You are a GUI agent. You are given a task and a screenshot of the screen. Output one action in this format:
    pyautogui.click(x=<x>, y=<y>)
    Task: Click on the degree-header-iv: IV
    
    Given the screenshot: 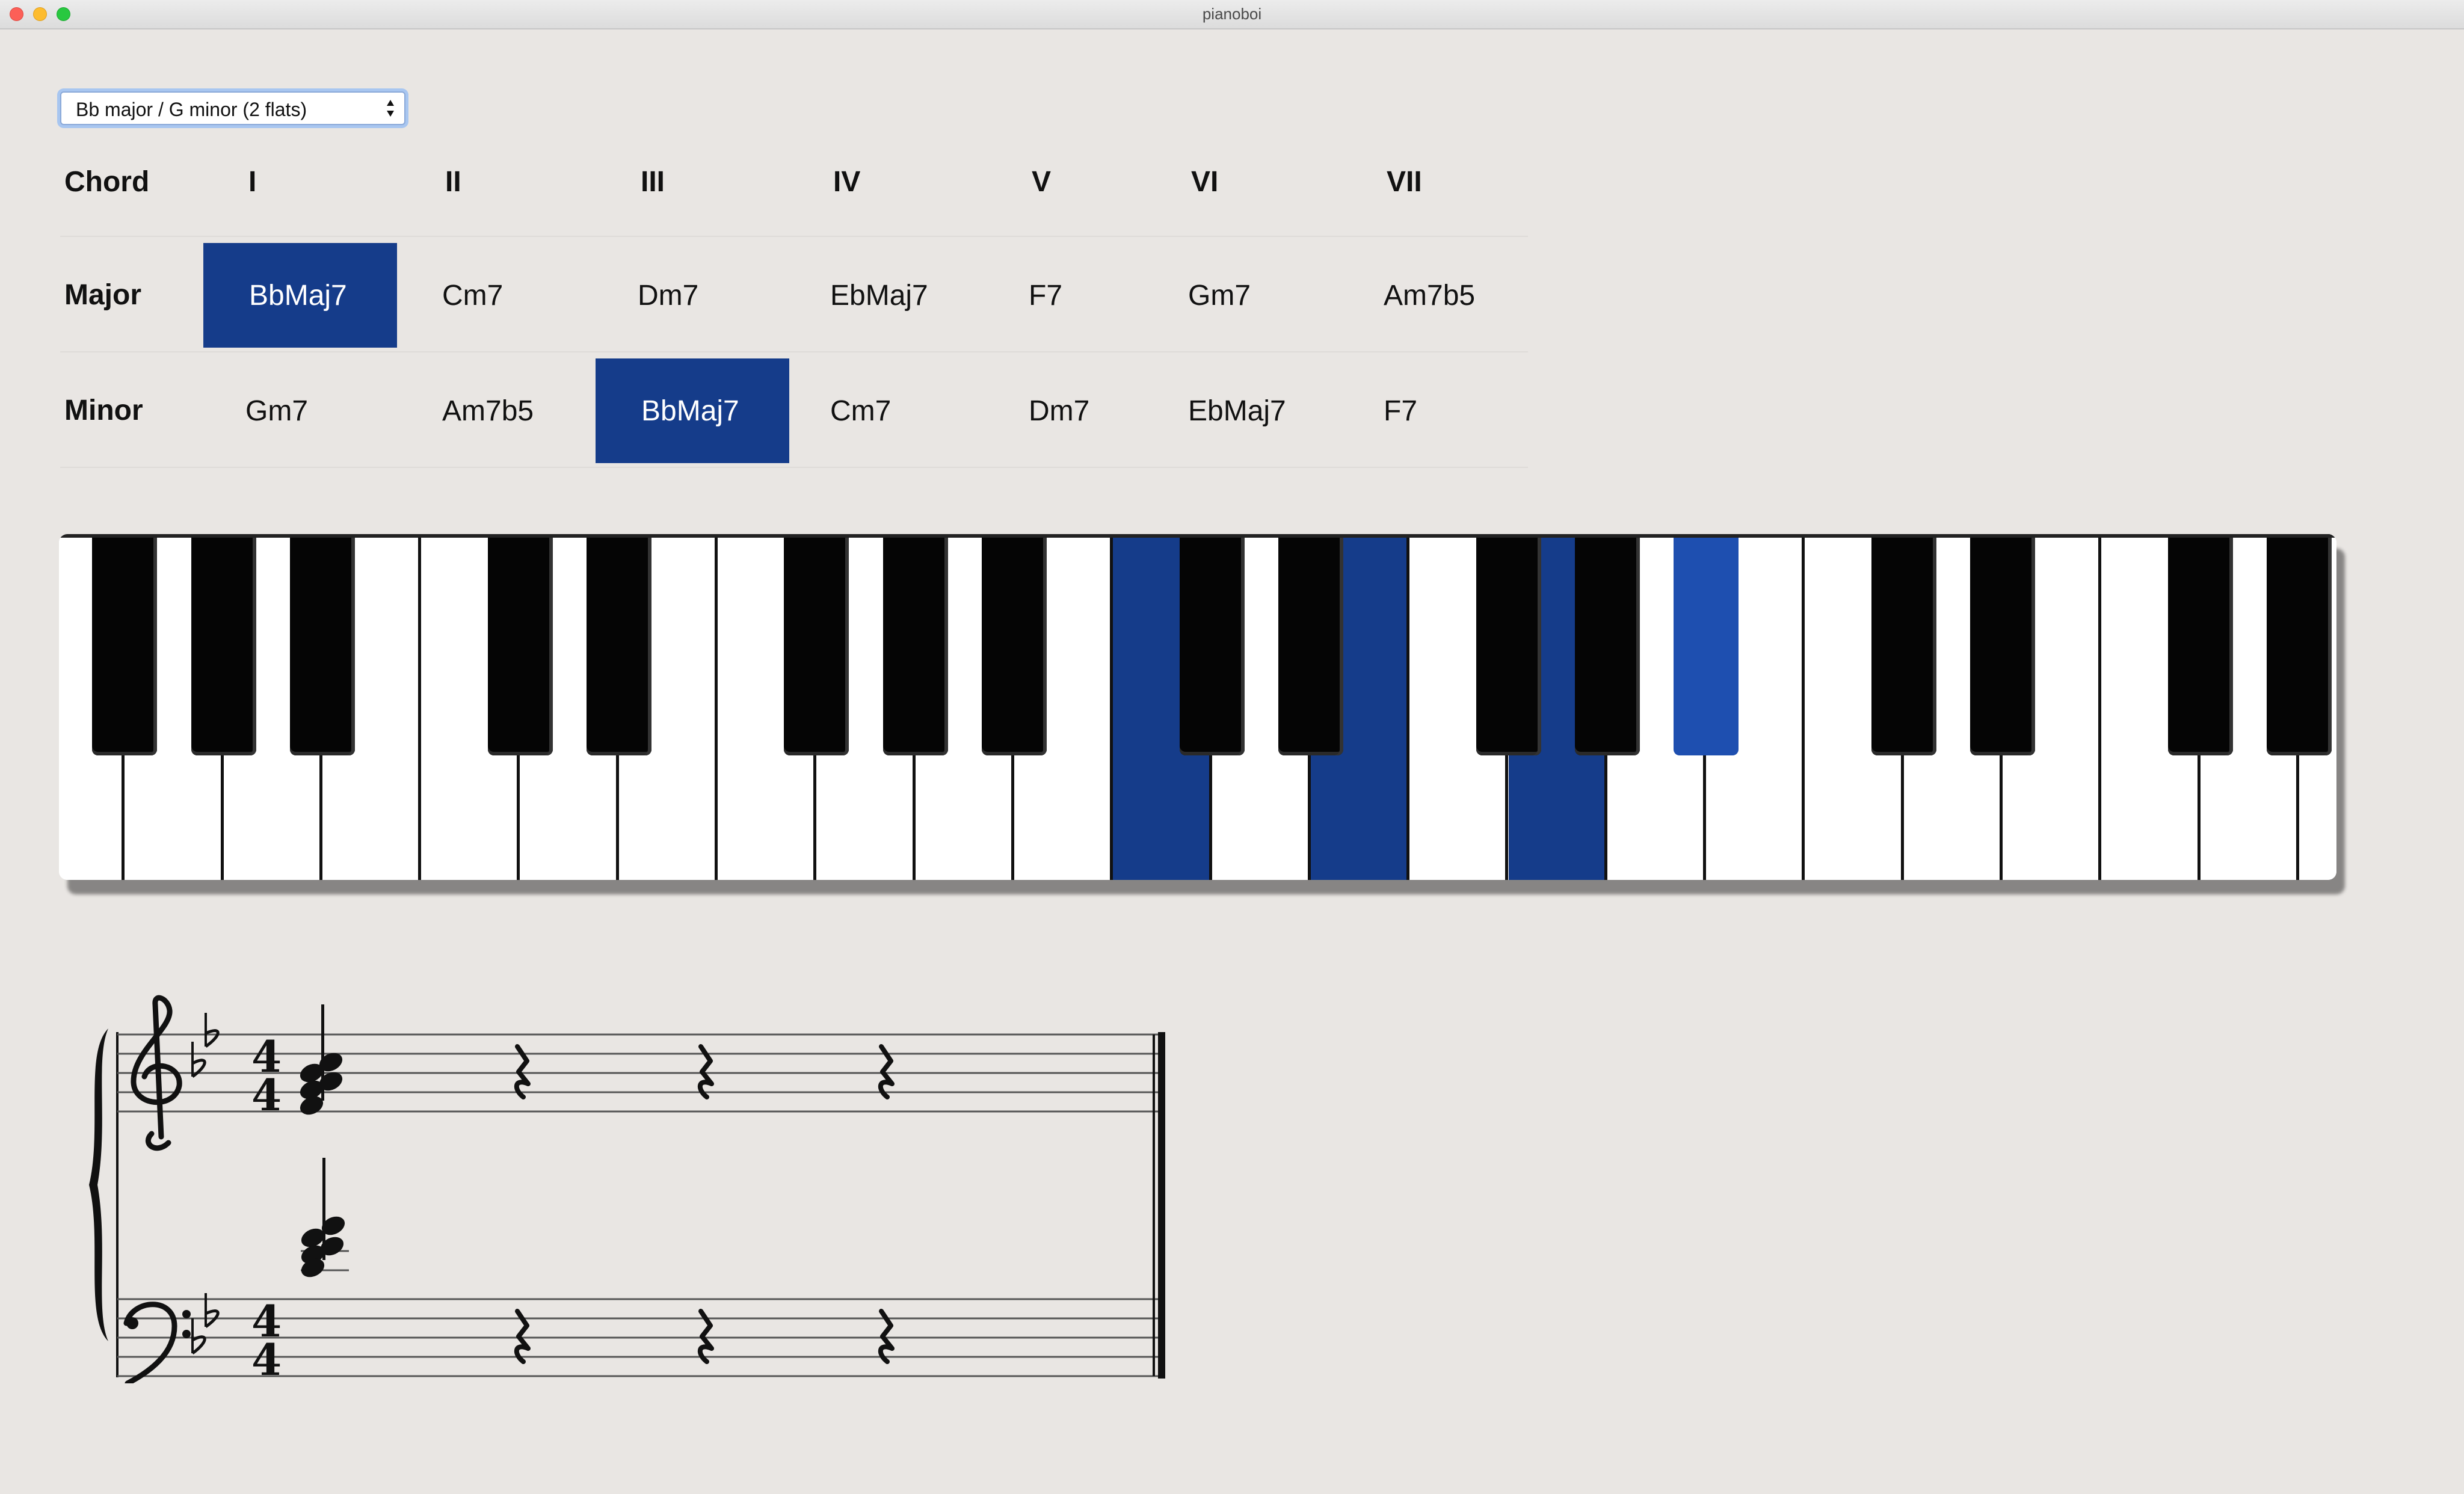 What is the action you would take?
    pyautogui.click(x=847, y=181)
    